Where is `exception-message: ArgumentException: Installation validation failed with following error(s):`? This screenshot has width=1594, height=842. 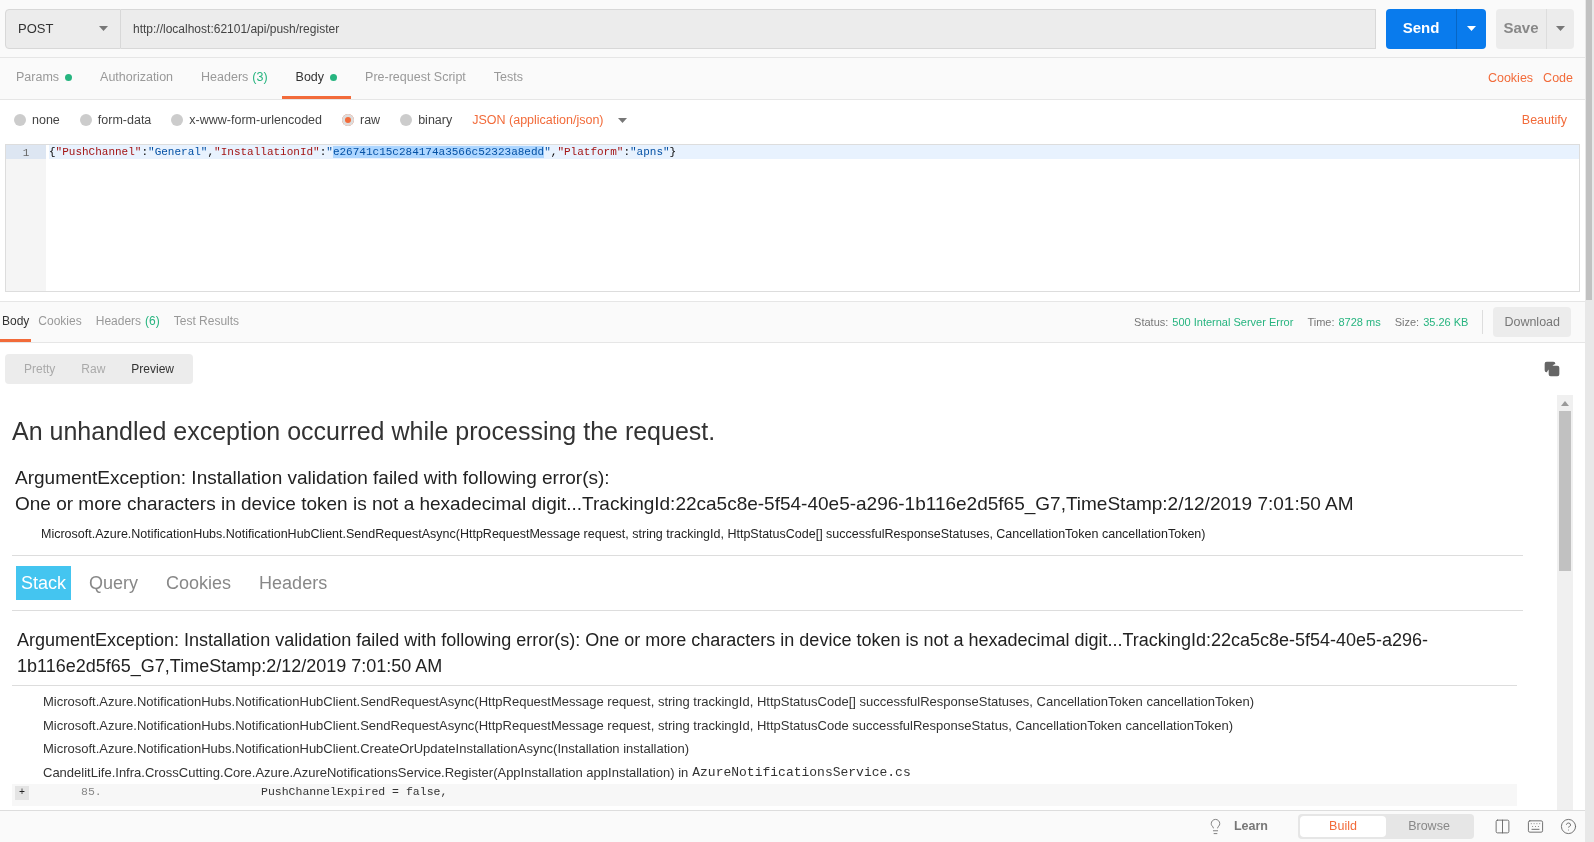 exception-message: ArgumentException: Installation validation failed with following error(s): is located at coordinates (313, 477).